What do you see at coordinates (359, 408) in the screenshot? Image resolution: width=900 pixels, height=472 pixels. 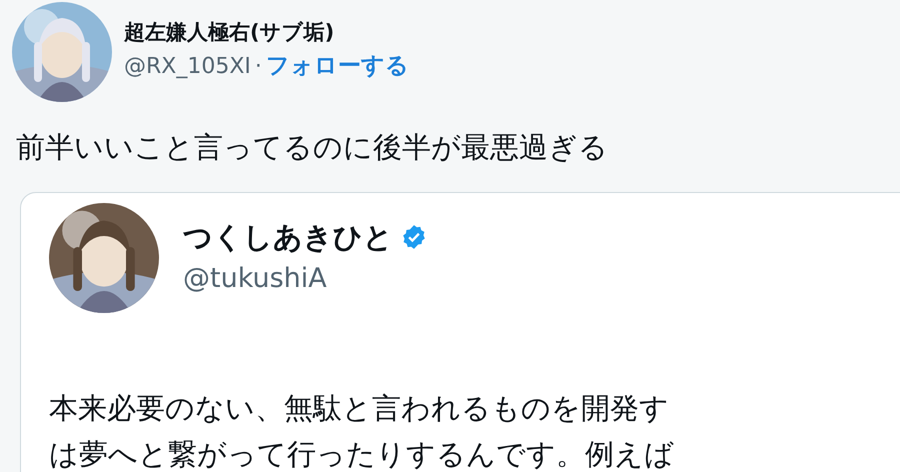 I see `quoted-tweet-text: 本来必要のない、無駄と言われるものを開発す` at bounding box center [359, 408].